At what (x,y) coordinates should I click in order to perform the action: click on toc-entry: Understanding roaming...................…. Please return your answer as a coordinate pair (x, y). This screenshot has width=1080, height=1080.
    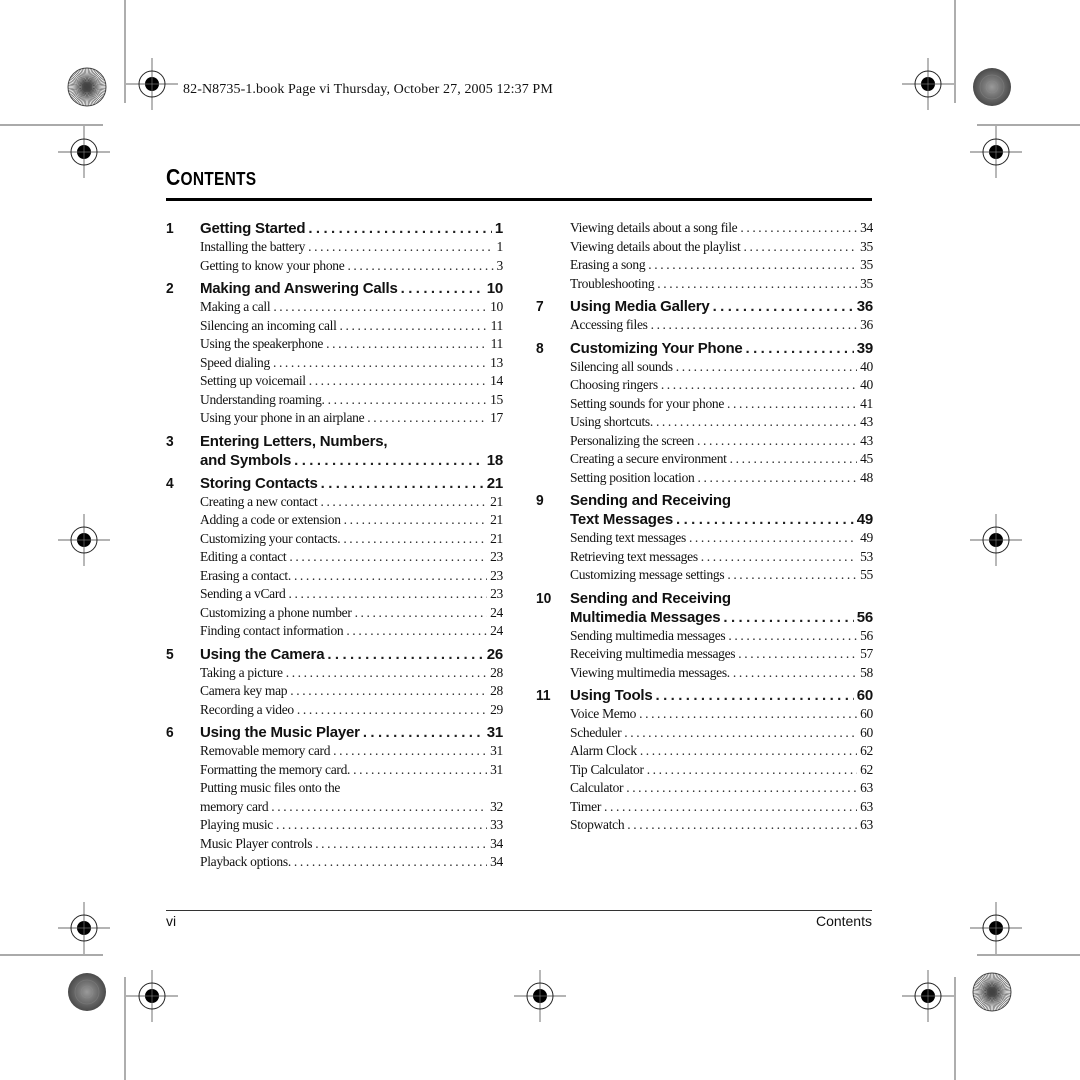
    Looking at the image, I should click on (351, 400).